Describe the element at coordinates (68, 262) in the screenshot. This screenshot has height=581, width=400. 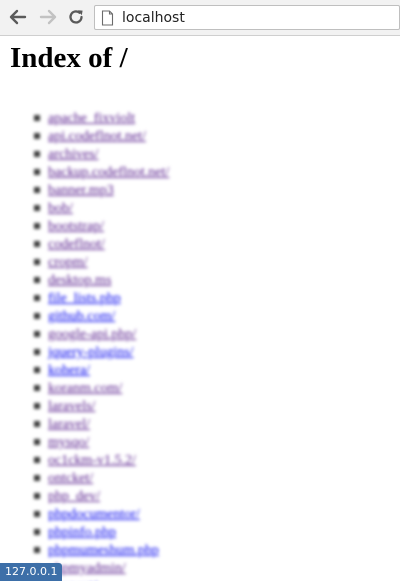
I see `directory-link: cropm/` at that location.